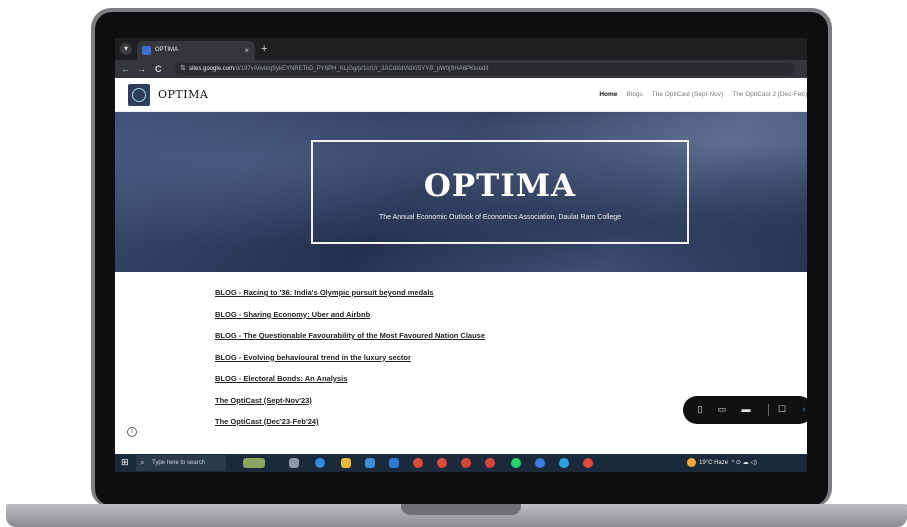 The height and width of the screenshot is (527, 907). I want to click on tab-title: OPTIMA, so click(167, 50).